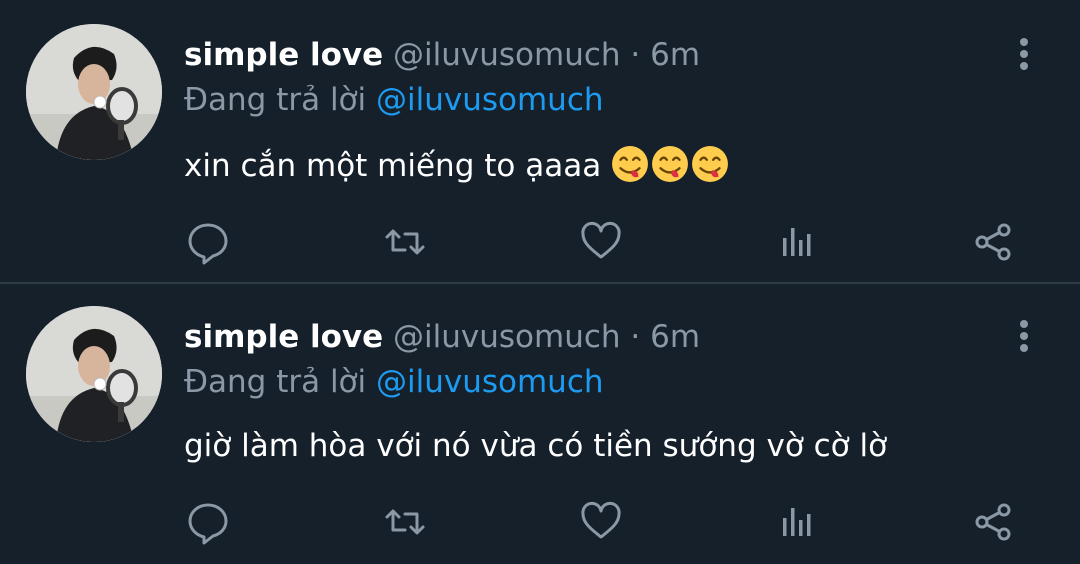 The image size is (1080, 564). I want to click on tweet-text-content: xin cắn một miếng to ạaaa, so click(393, 166).